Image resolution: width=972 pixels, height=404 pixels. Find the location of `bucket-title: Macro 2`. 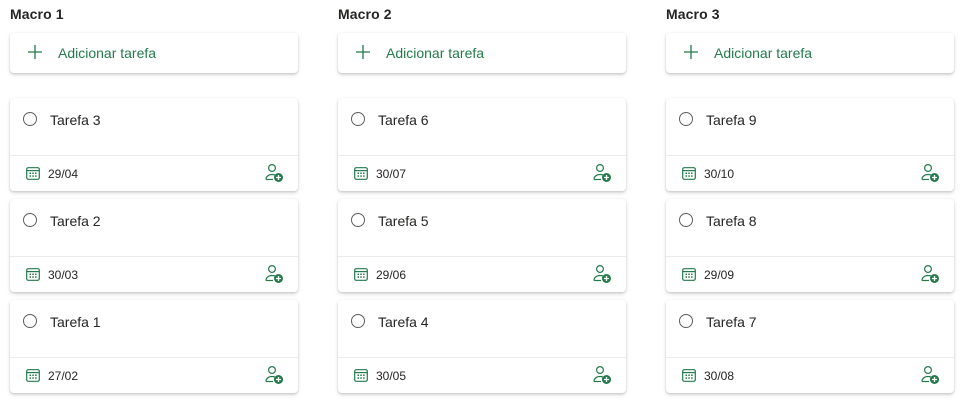

bucket-title: Macro 2 is located at coordinates (365, 14).